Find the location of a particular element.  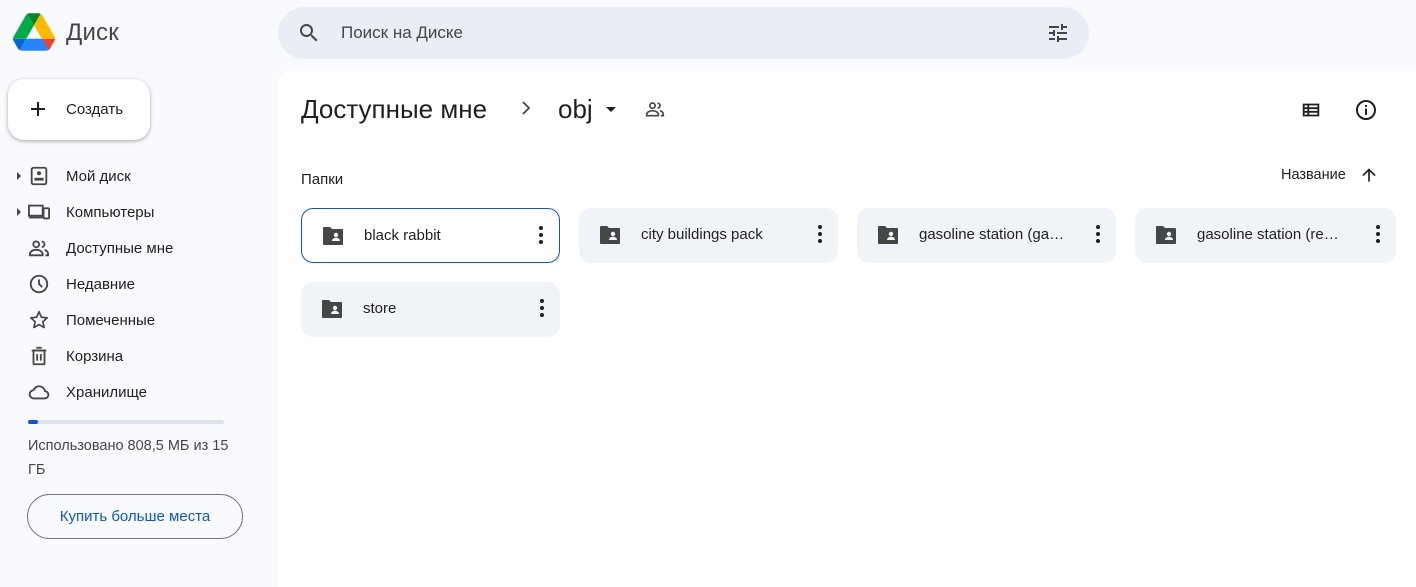

create-button: Создать is located at coordinates (79, 109).